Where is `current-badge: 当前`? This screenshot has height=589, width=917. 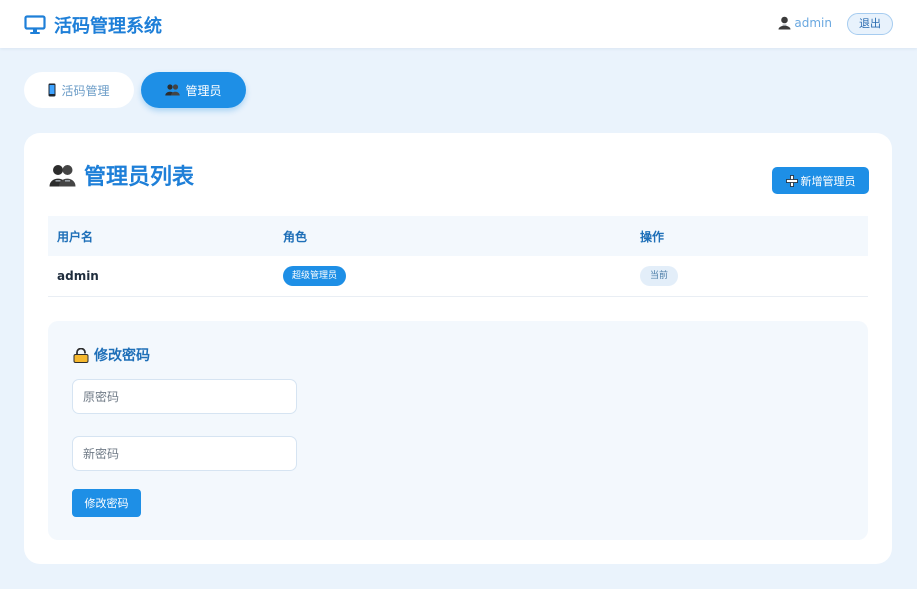
current-badge: 当前 is located at coordinates (659, 276).